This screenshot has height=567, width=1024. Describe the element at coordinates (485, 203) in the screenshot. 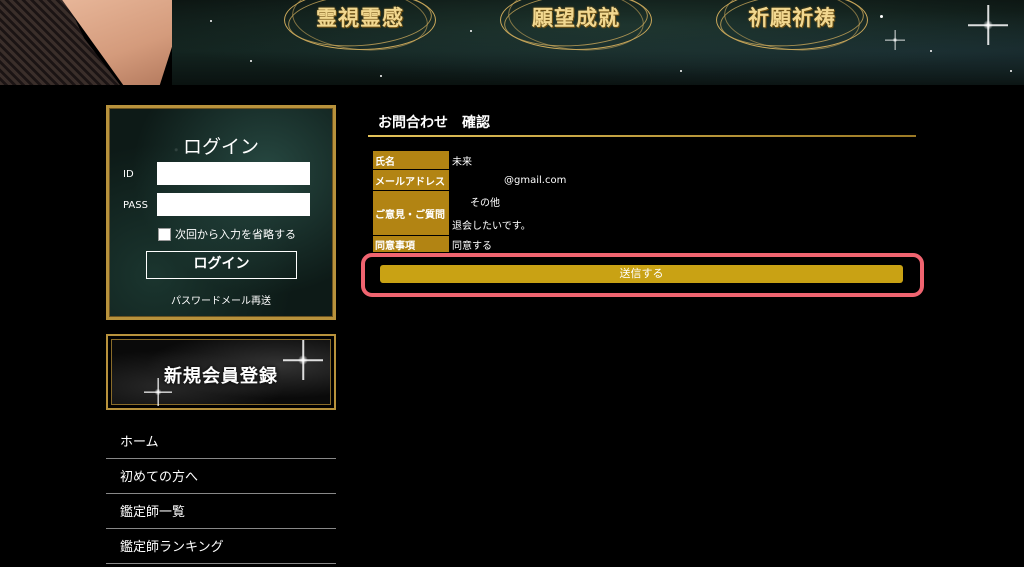

I see `inquiry-category: その他` at that location.